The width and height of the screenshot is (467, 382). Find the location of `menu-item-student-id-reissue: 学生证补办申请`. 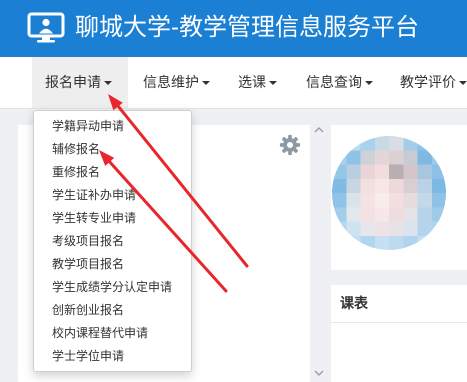

menu-item-student-id-reissue: 学生证补办申请 is located at coordinates (112, 195).